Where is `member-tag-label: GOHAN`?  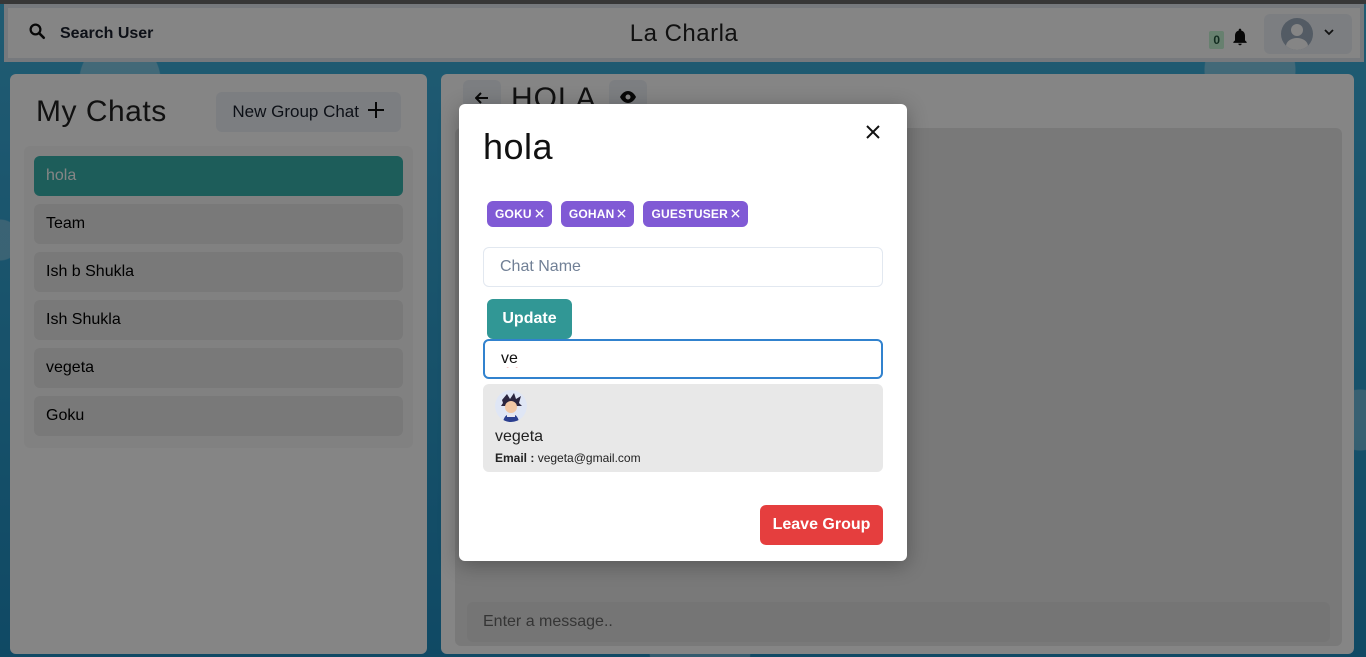
member-tag-label: GOHAN is located at coordinates (591, 214).